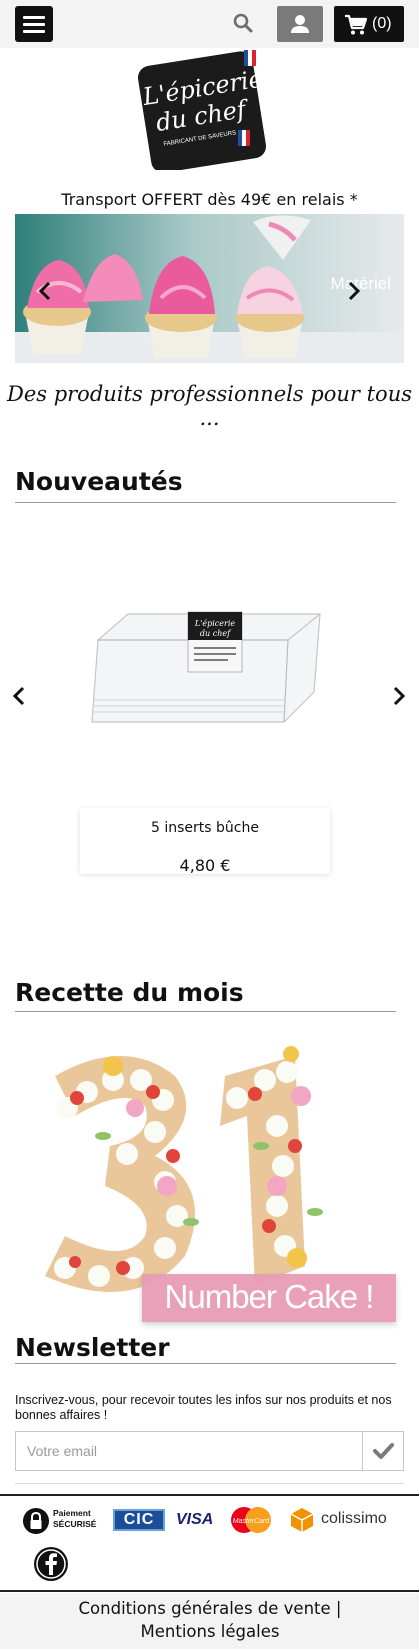 The height and width of the screenshot is (1649, 419). I want to click on recipe-banner-text: Number Cake !, so click(269, 1296).